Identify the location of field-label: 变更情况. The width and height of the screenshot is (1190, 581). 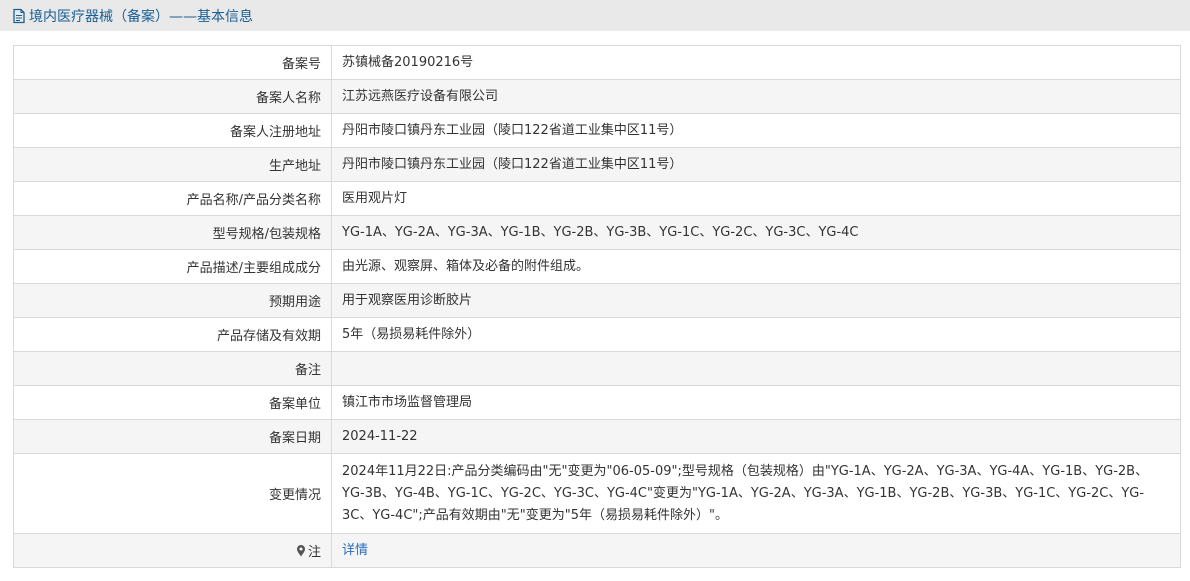
(172, 493).